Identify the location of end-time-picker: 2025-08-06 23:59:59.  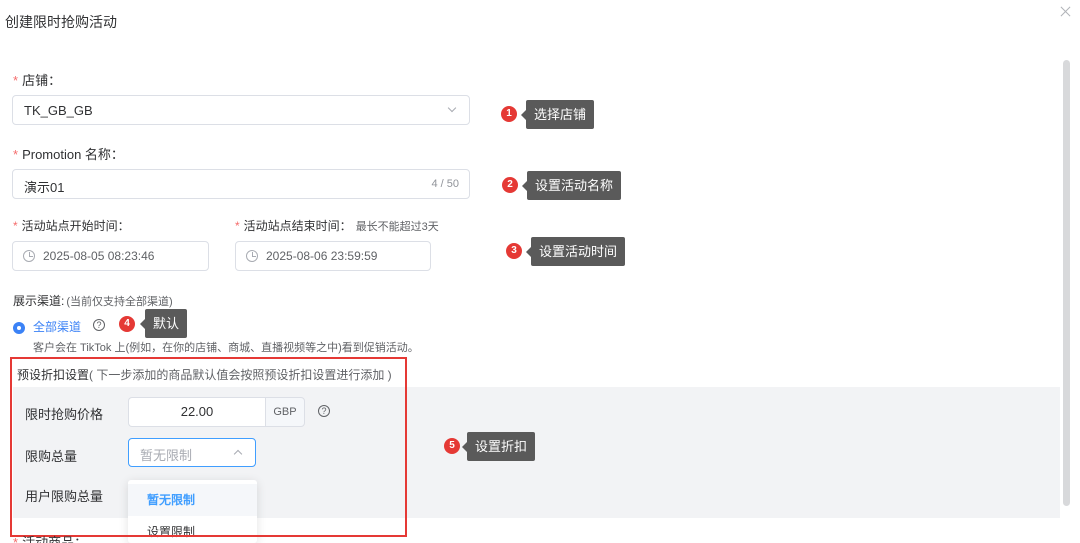
(333, 256).